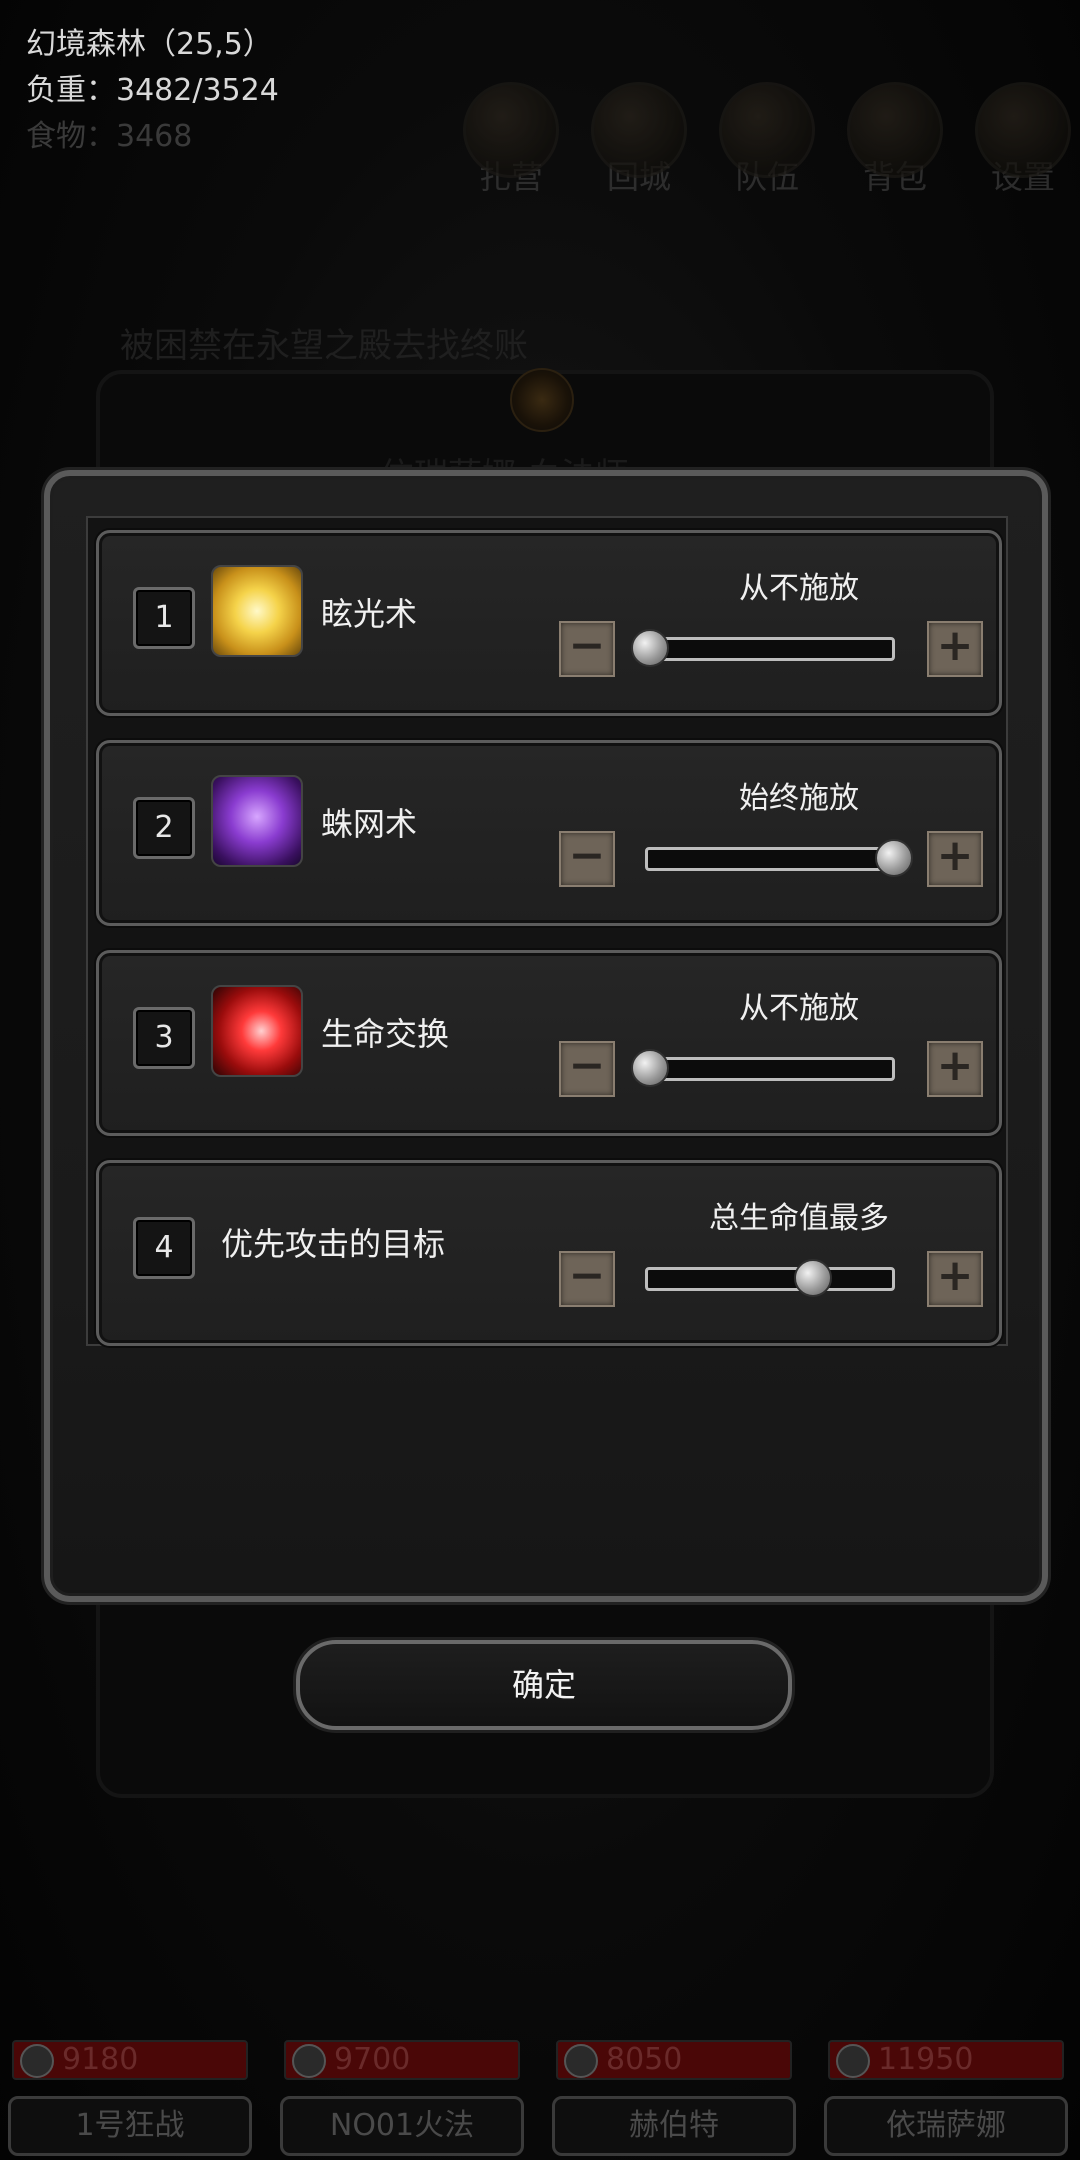 This screenshot has height=2160, width=1080. I want to click on hp-bar: 9180, so click(130, 2060).